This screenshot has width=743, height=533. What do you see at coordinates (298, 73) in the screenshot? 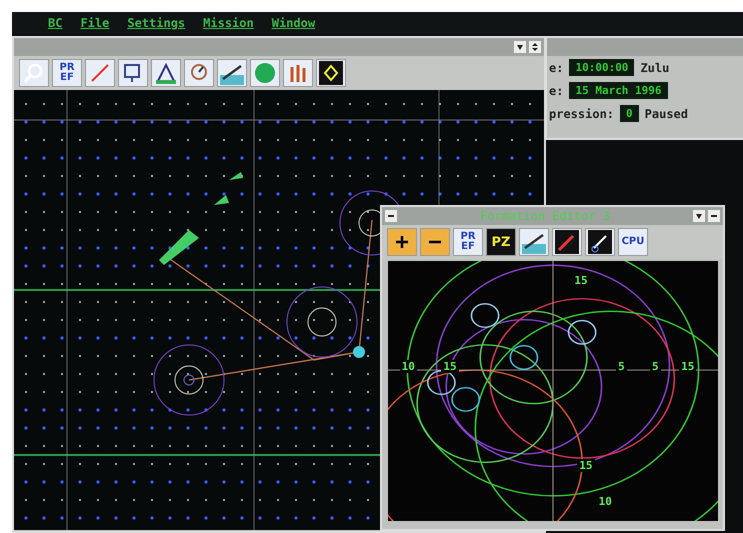
I see `bars-icon` at bounding box center [298, 73].